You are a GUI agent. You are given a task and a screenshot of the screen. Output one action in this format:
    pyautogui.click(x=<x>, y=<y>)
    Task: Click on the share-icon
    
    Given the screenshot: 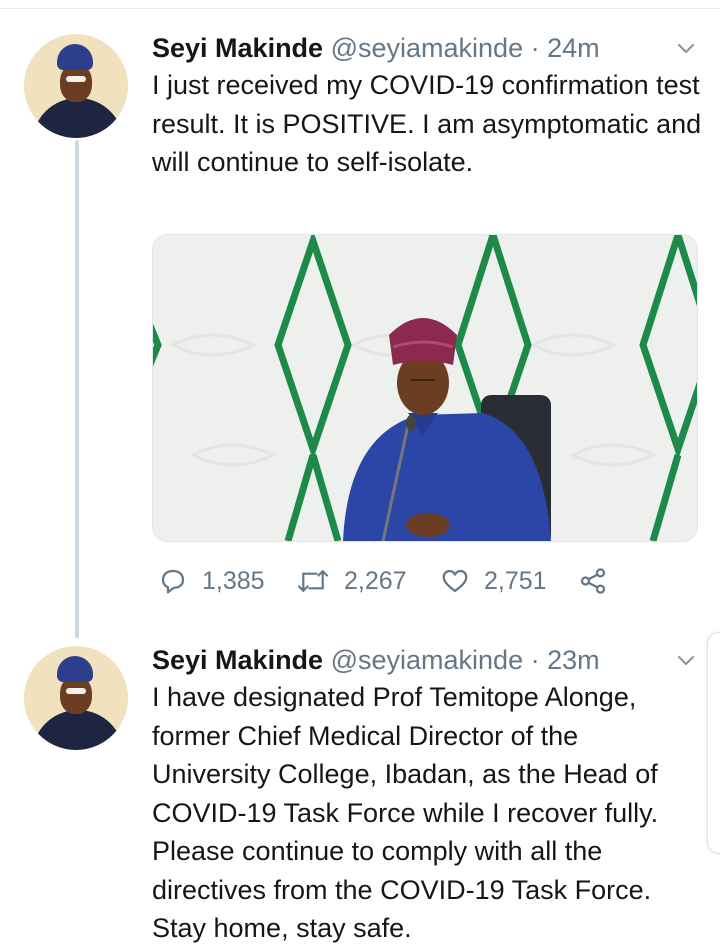 What is the action you would take?
    pyautogui.click(x=593, y=581)
    